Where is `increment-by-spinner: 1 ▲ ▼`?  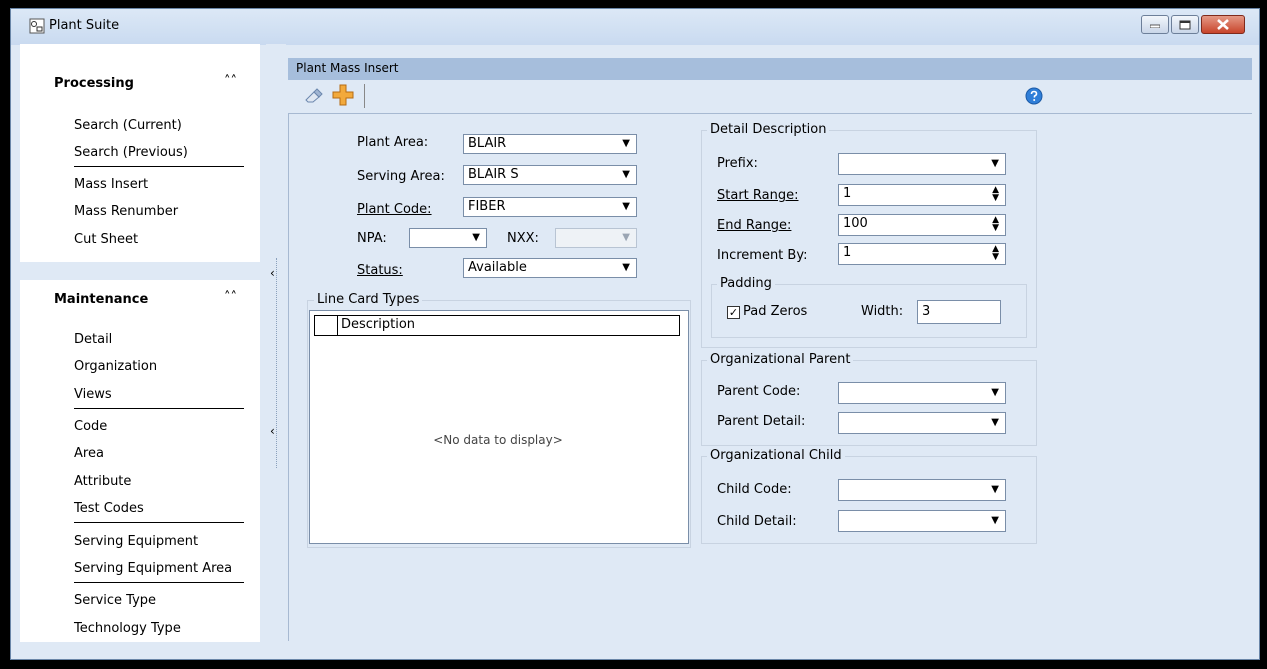 increment-by-spinner: 1 ▲ ▼ is located at coordinates (922, 254).